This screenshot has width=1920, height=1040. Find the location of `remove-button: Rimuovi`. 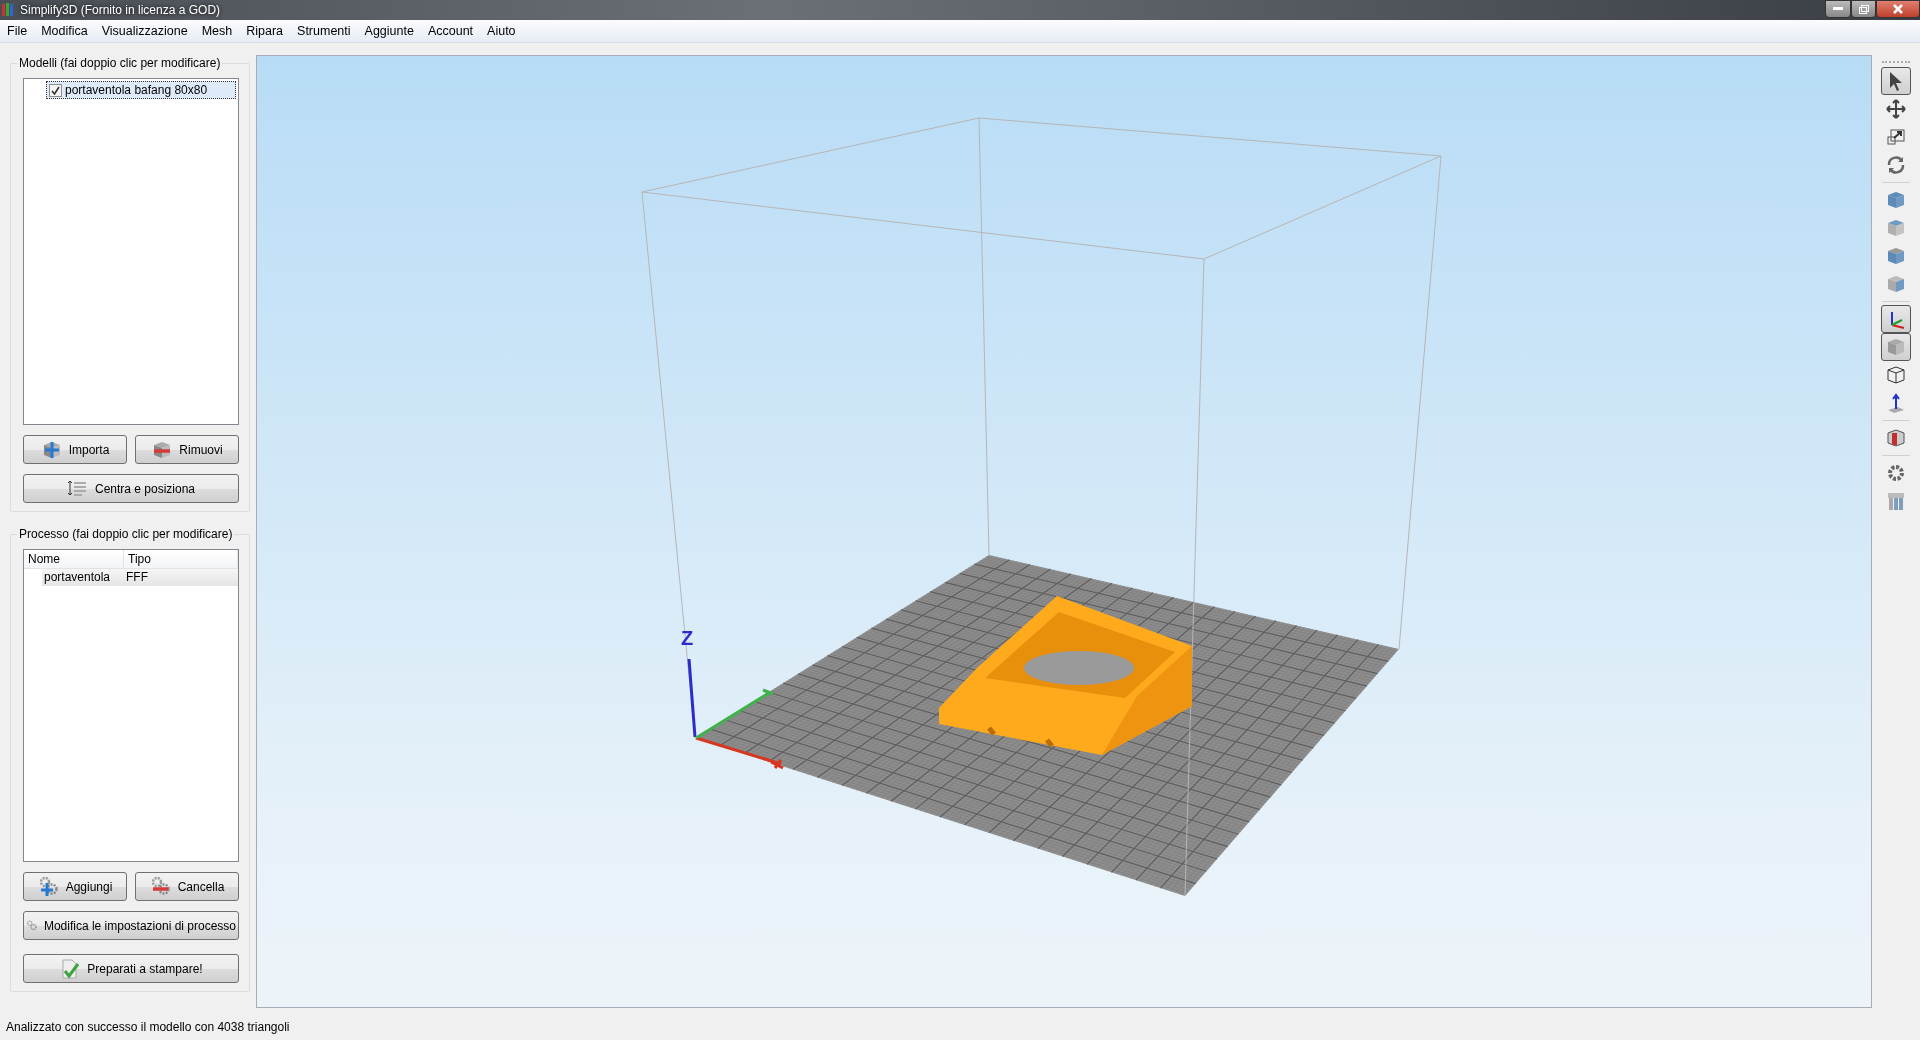

remove-button: Rimuovi is located at coordinates (187, 449).